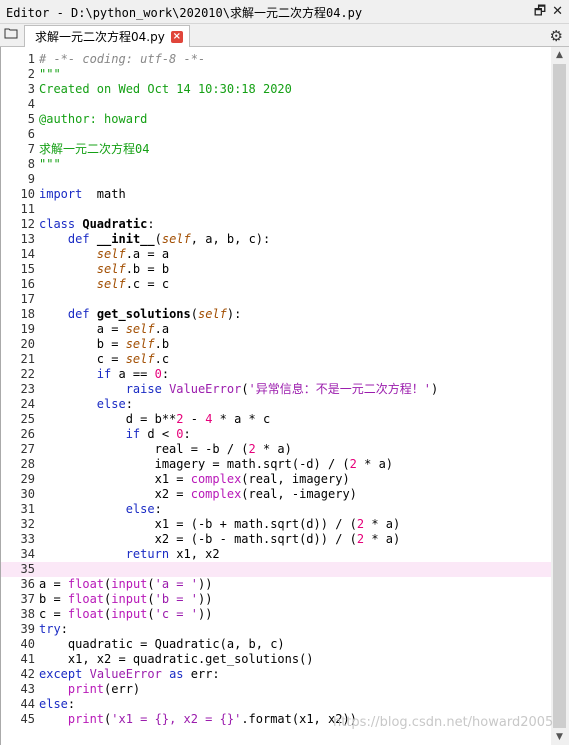 This screenshot has width=569, height=745. I want to click on code-token: 2, so click(180, 419).